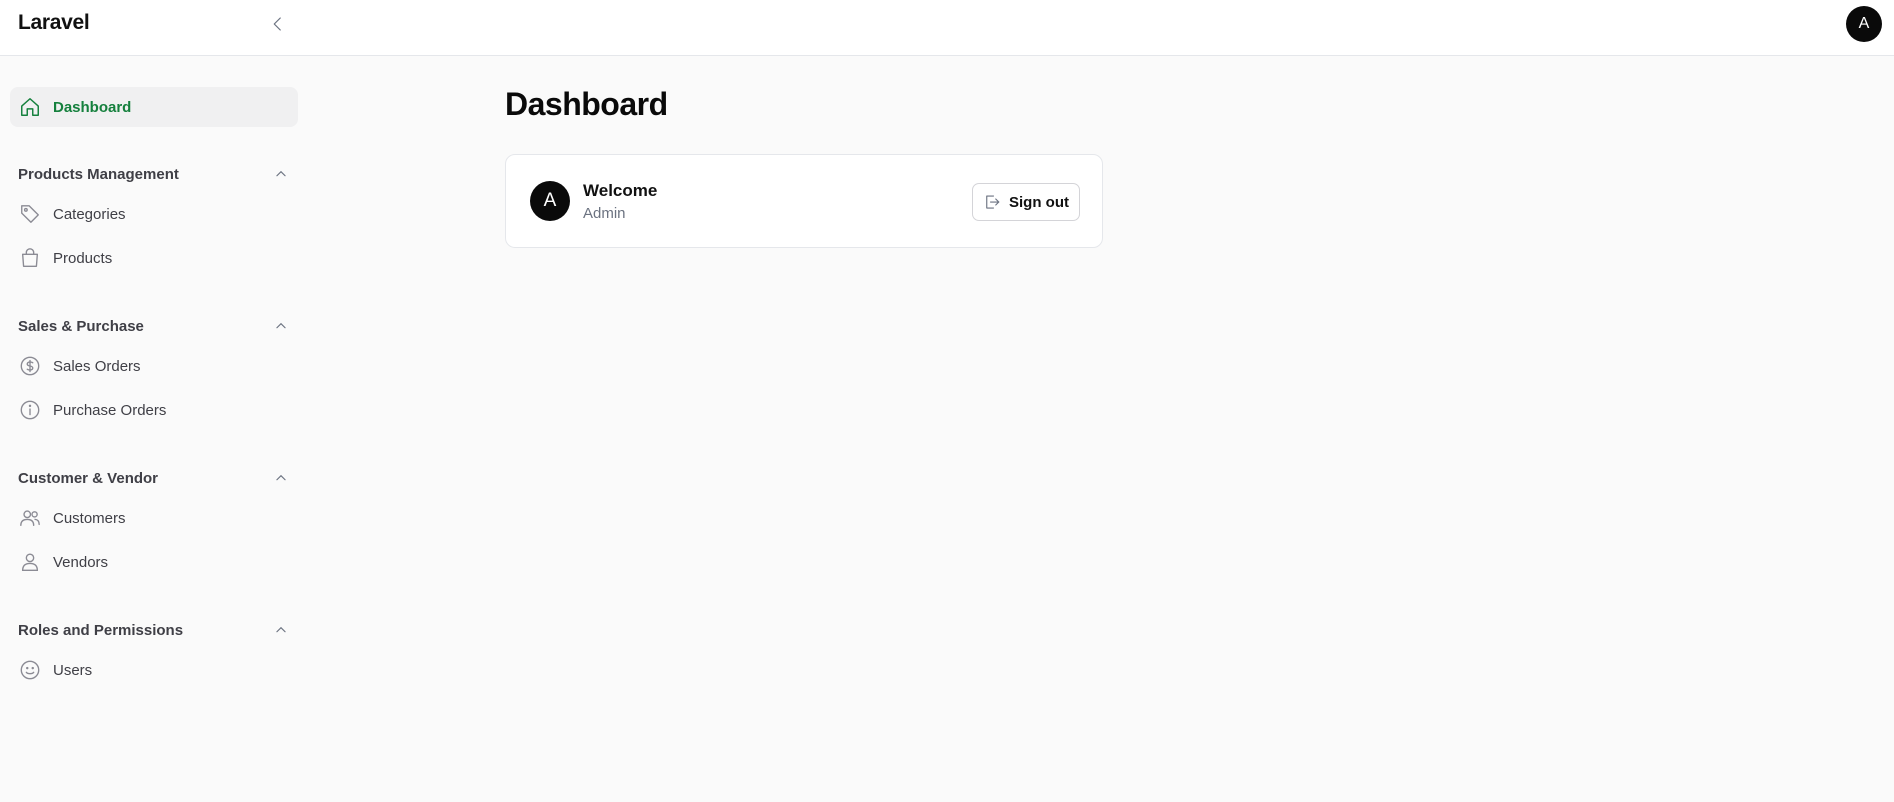 This screenshot has width=1894, height=802. Describe the element at coordinates (30, 410) in the screenshot. I see `info-circle-icon` at that location.